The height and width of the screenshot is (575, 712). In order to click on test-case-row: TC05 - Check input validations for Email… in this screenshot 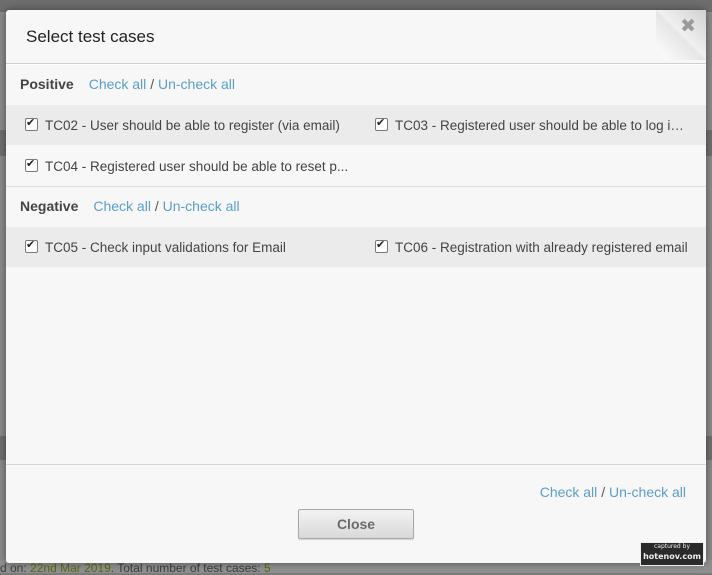, I will do `click(356, 247)`.